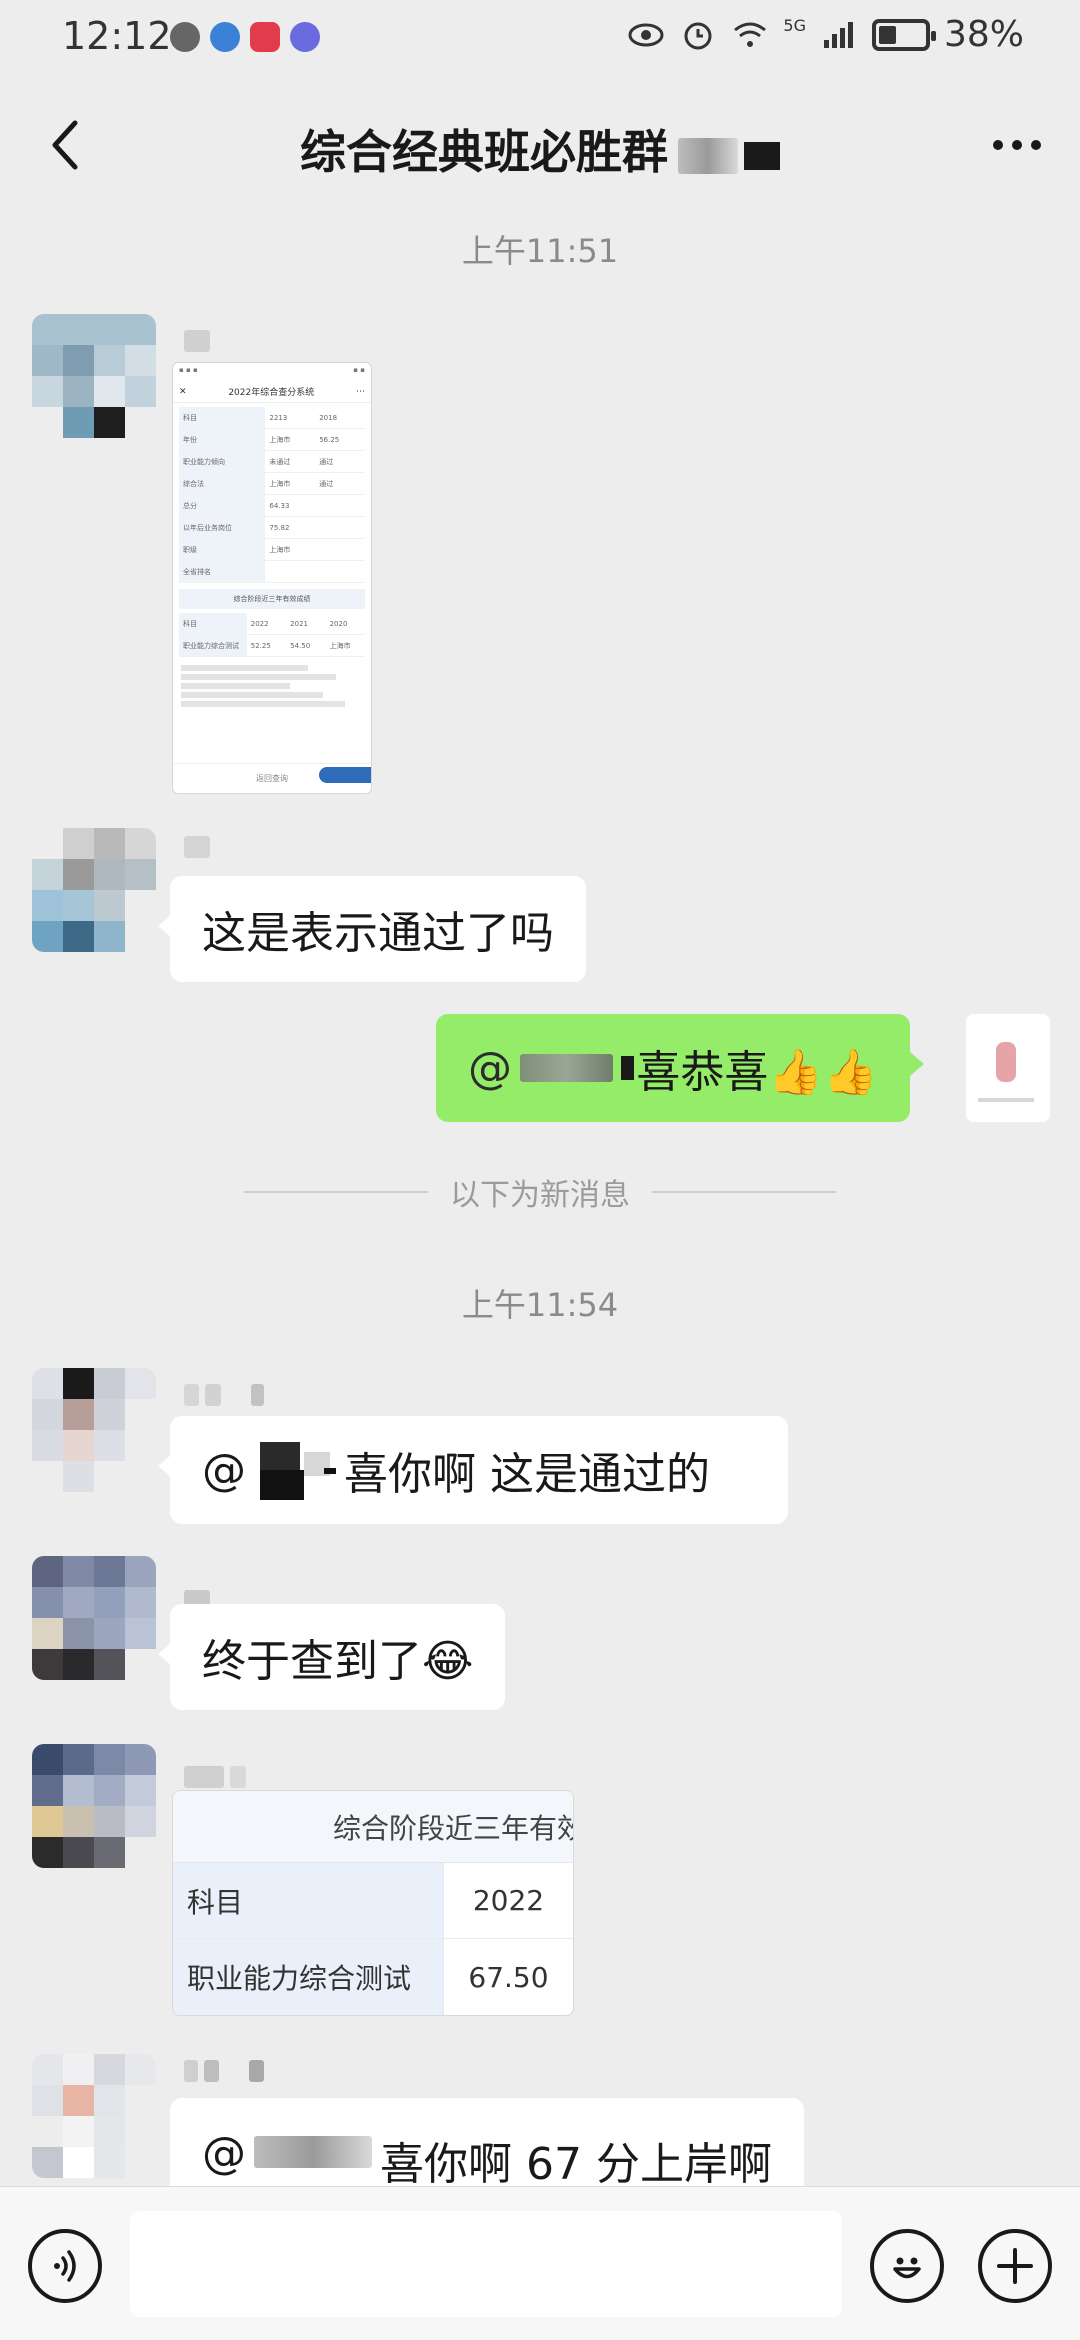  I want to click on screenshot-table-cell: 2022, so click(259, 623).